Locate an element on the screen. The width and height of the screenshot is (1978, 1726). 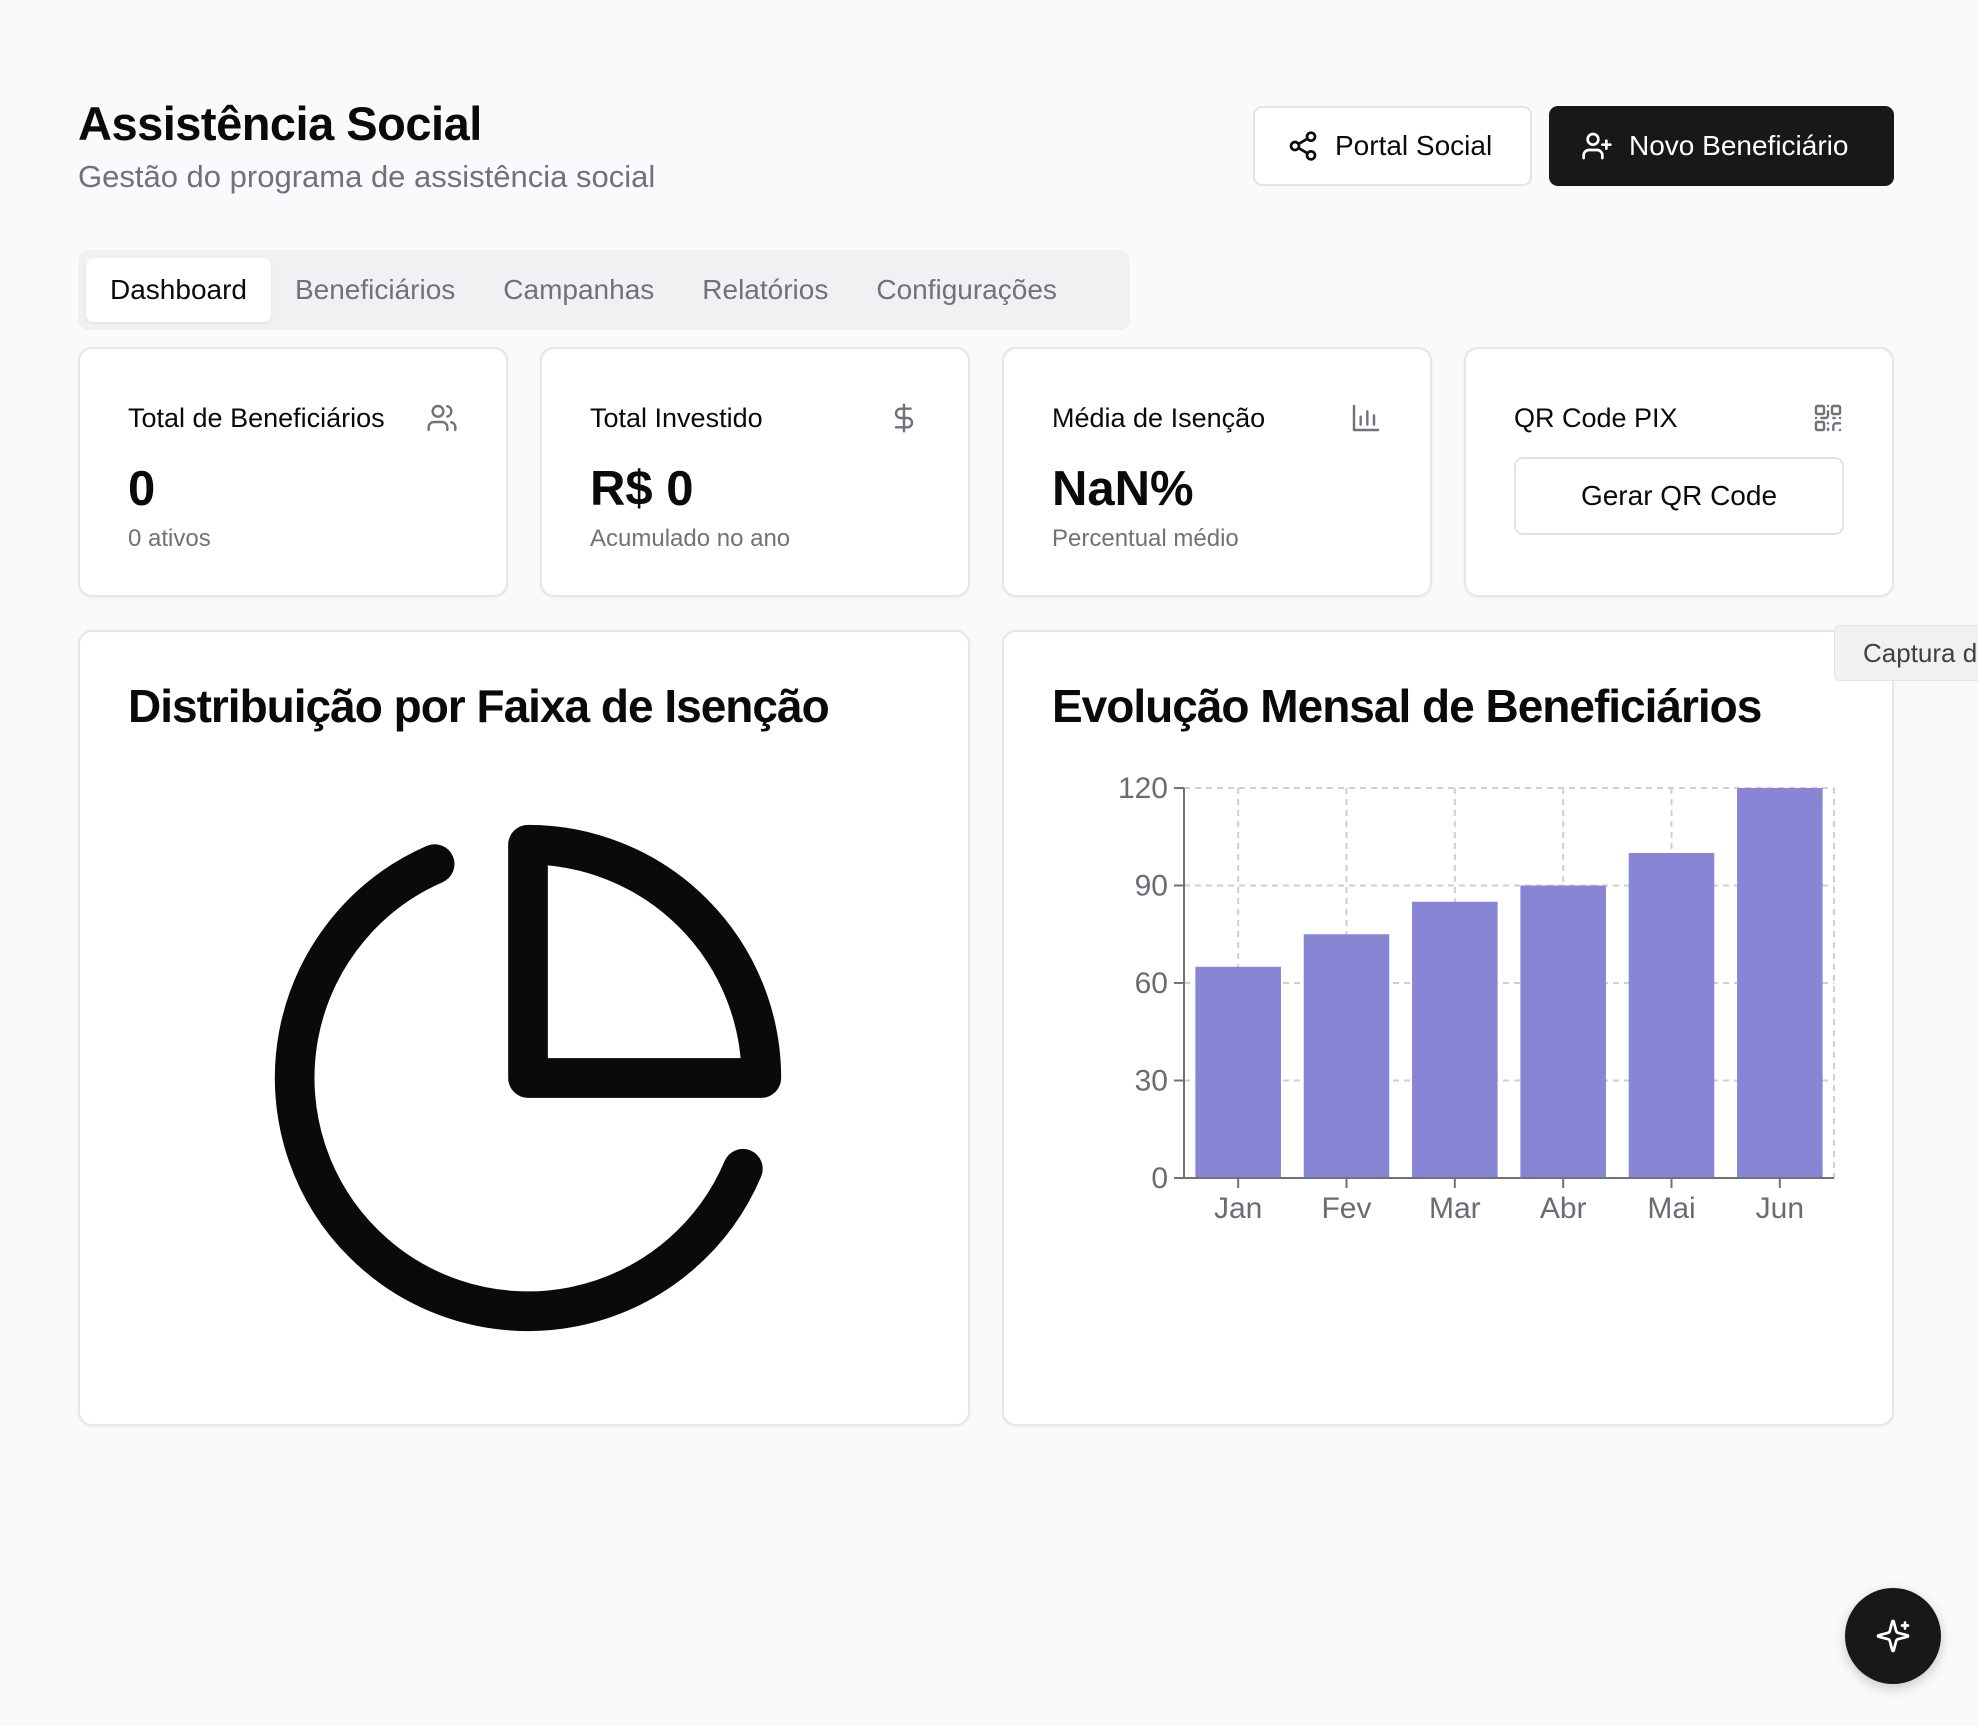
users-icon is located at coordinates (442, 418).